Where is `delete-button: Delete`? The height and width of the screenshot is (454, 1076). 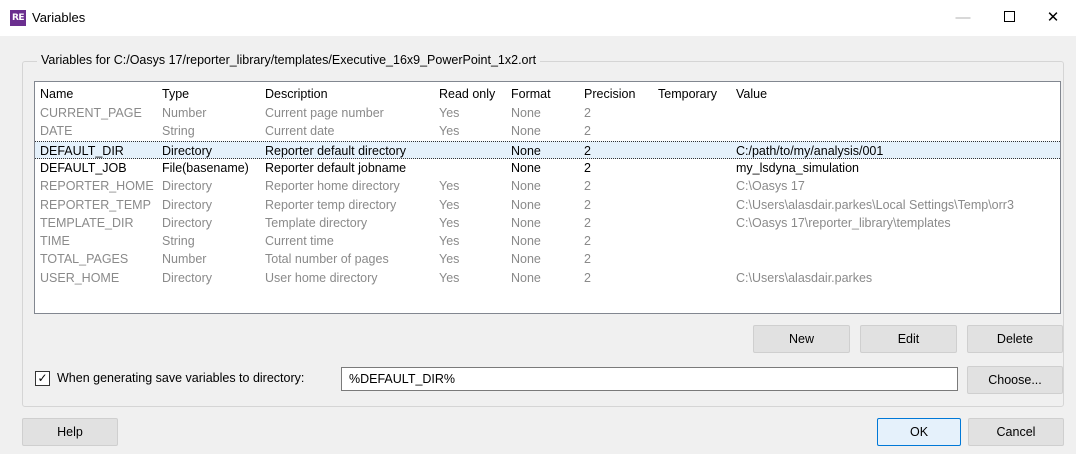
delete-button: Delete is located at coordinates (1015, 339).